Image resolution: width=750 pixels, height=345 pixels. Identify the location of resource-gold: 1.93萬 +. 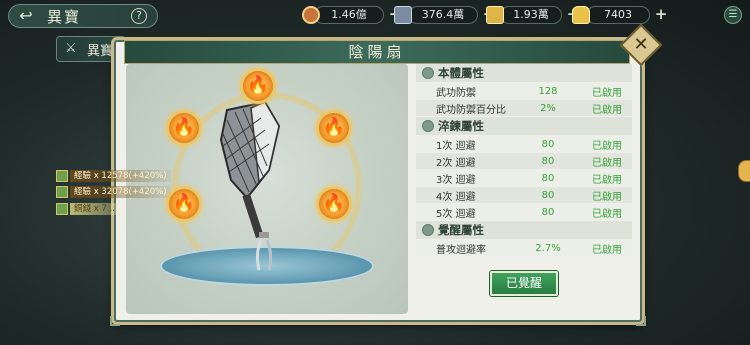
(533, 15).